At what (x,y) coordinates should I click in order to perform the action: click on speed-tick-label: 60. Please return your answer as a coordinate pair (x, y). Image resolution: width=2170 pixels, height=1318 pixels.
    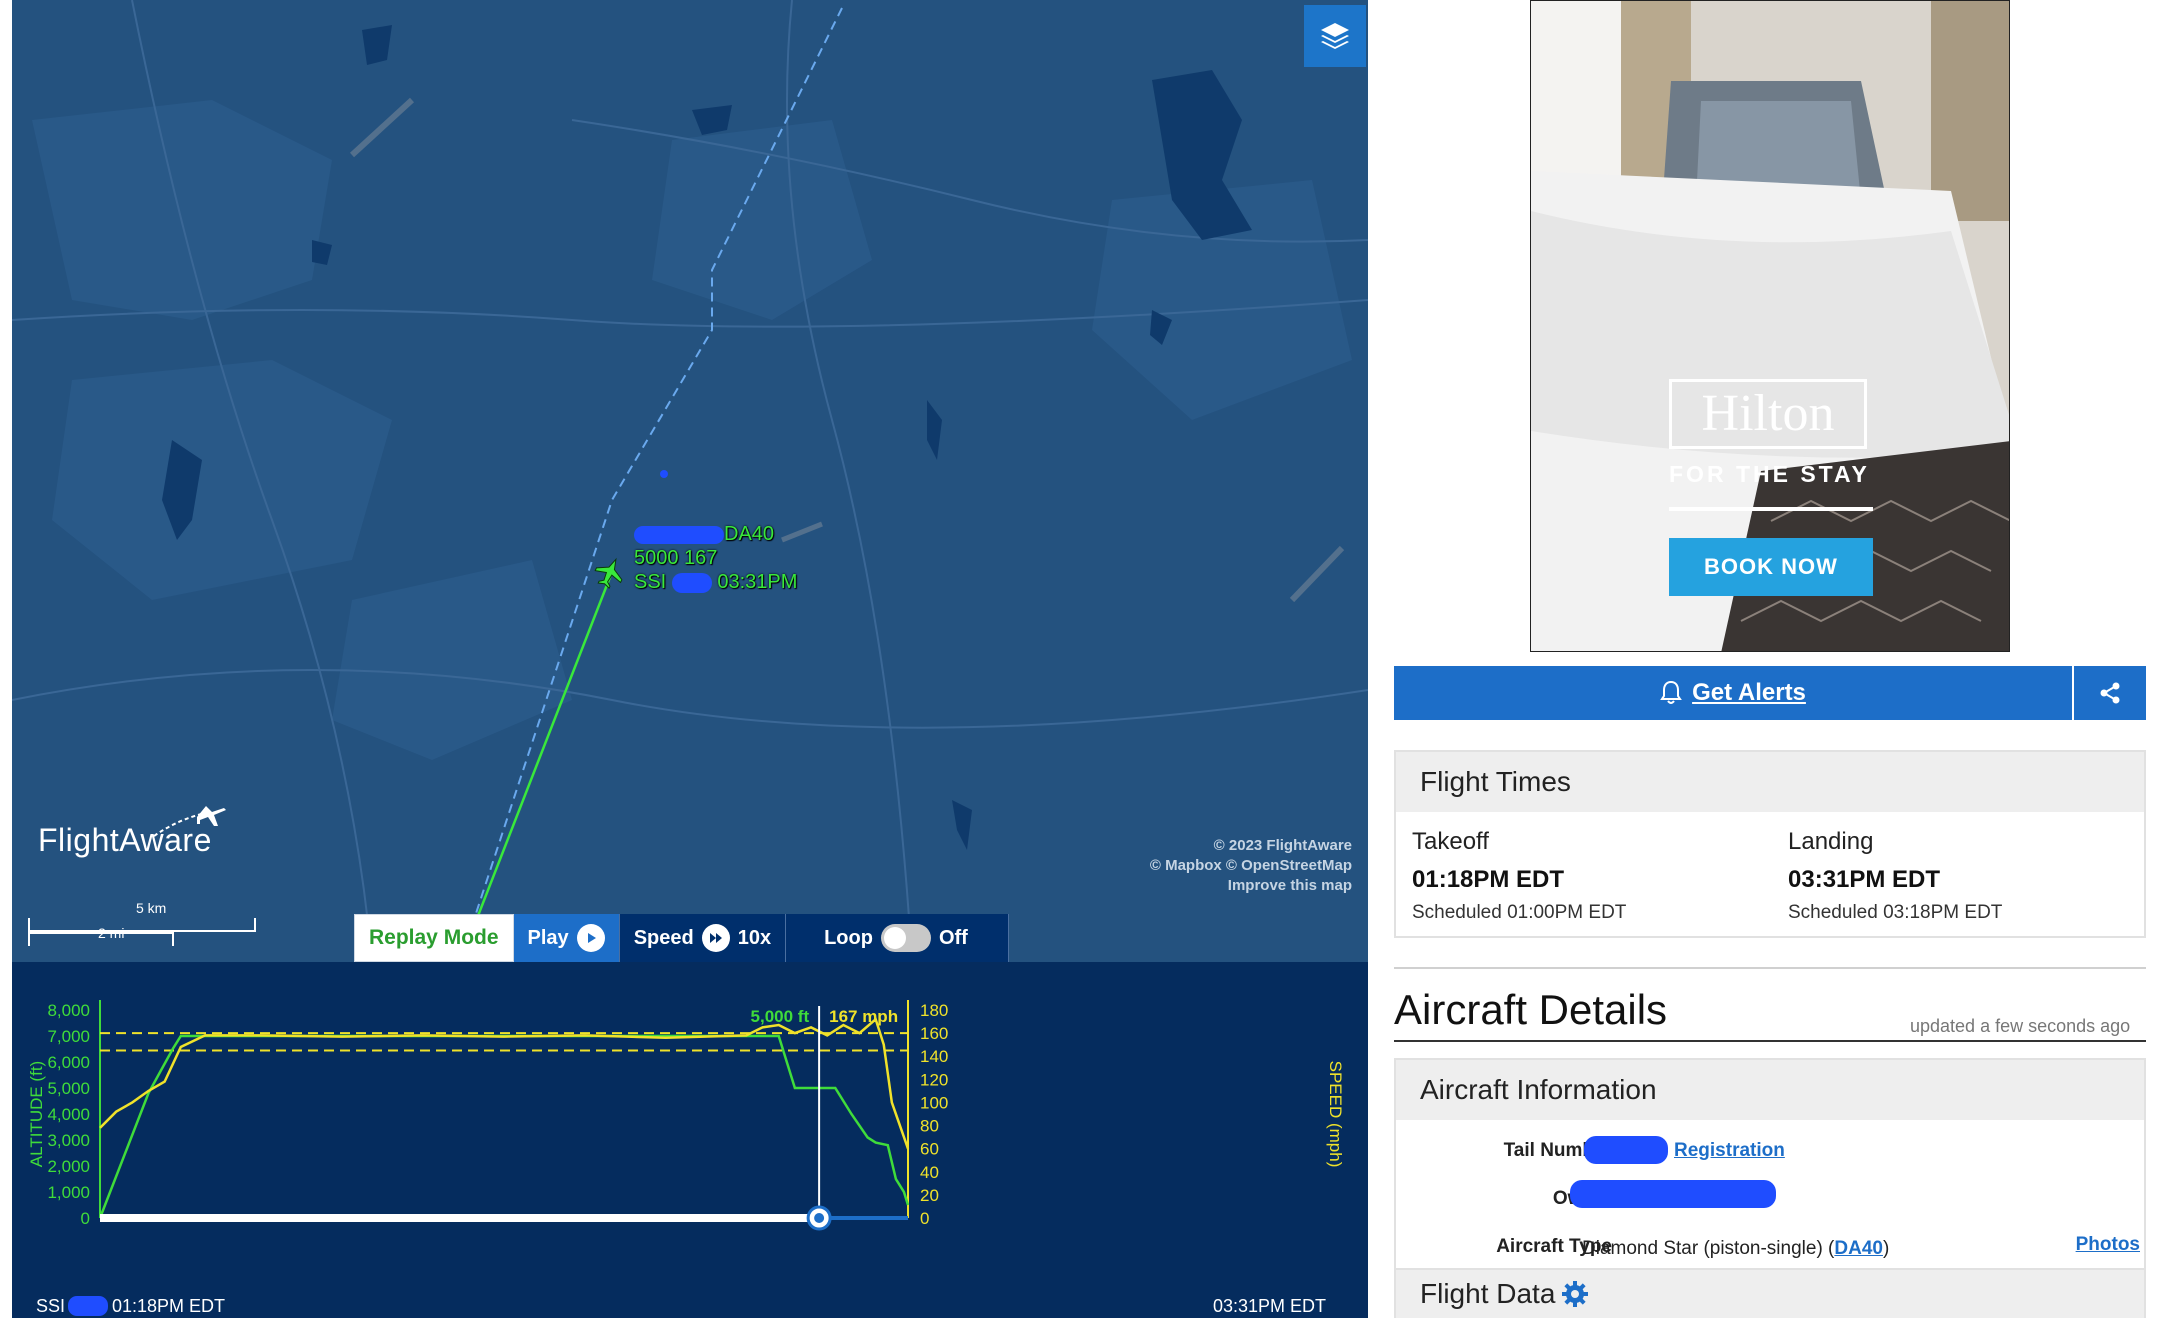
    Looking at the image, I should click on (929, 1149).